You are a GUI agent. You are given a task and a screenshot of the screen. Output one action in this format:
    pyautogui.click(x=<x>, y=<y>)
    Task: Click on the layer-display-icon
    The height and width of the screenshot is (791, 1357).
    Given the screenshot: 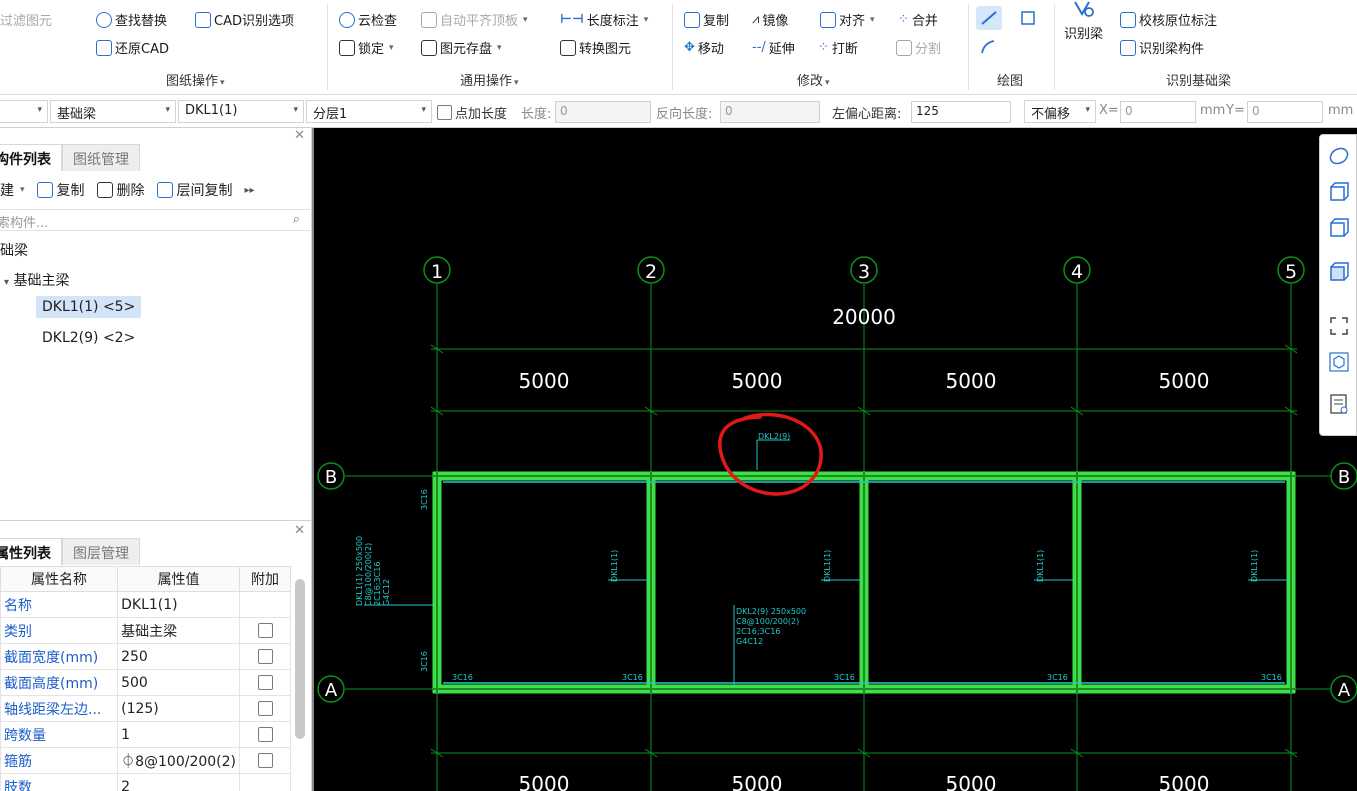 What is the action you would take?
    pyautogui.click(x=1339, y=404)
    